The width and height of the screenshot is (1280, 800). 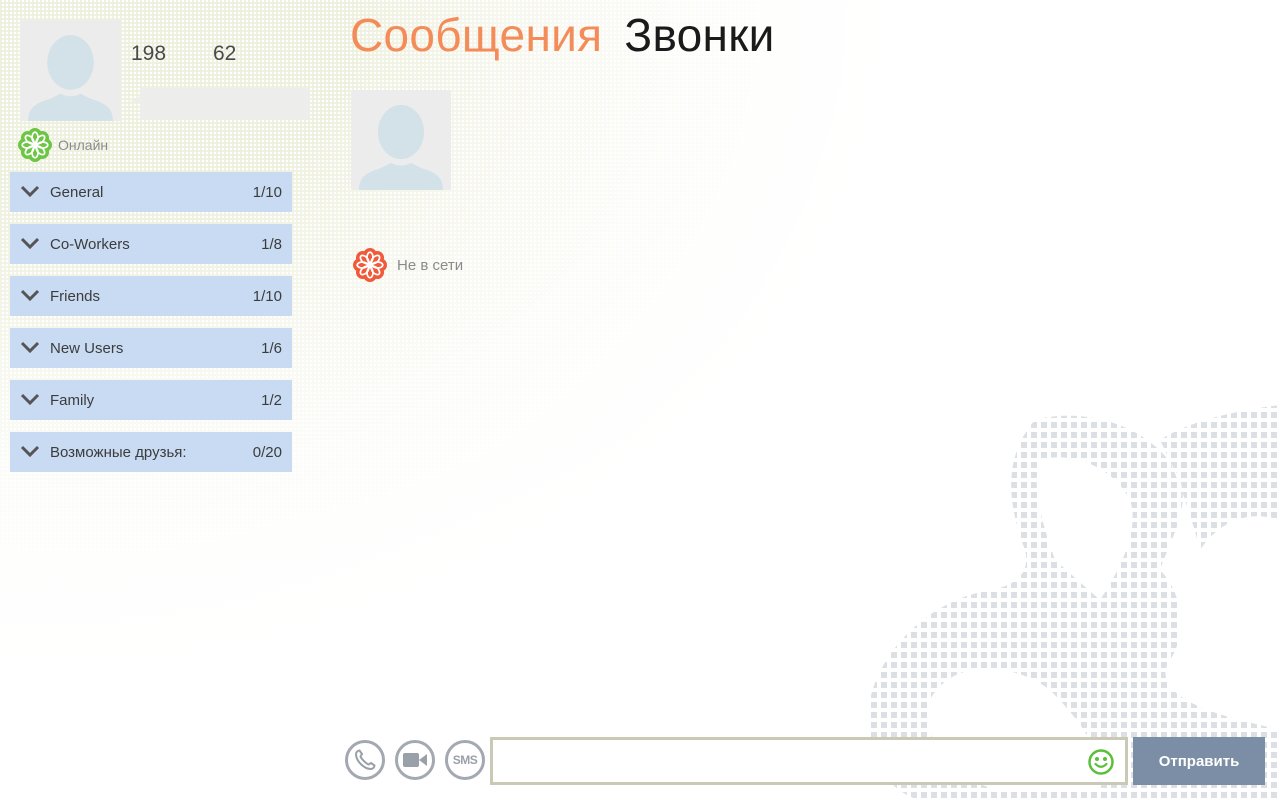 I want to click on online-flower-icon, so click(x=35, y=145).